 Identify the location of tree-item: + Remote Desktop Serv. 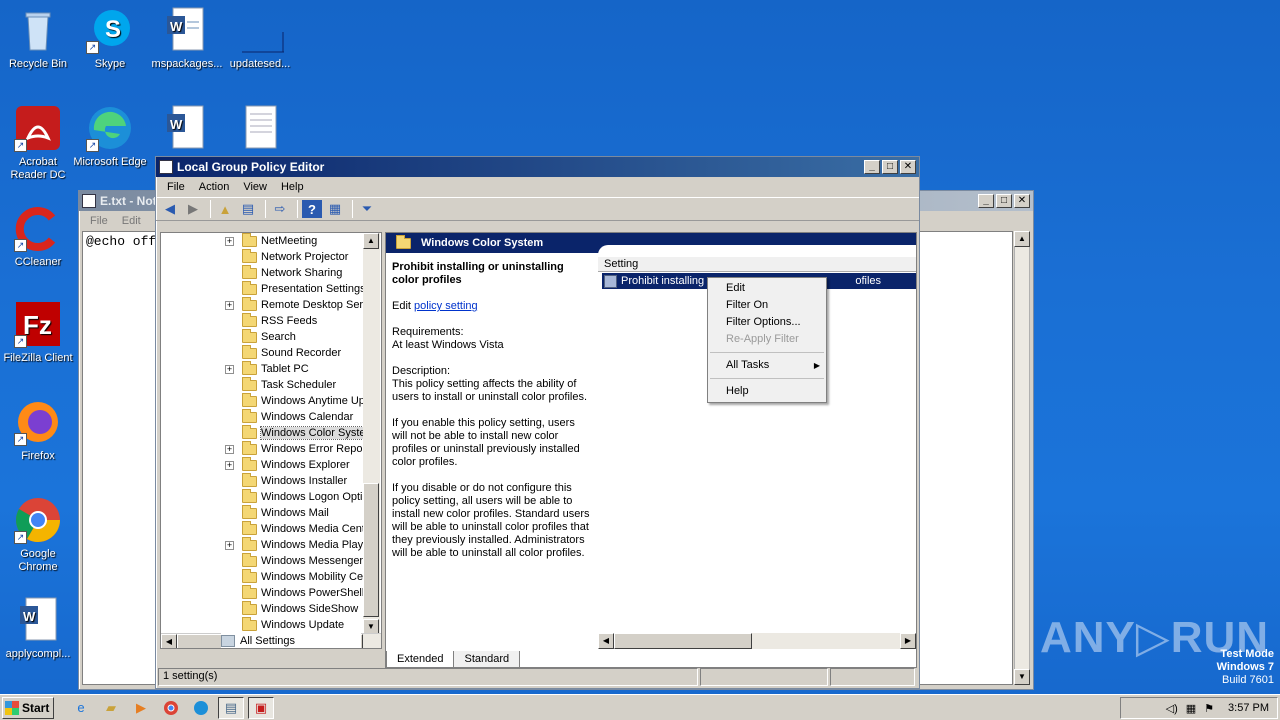
(297, 304).